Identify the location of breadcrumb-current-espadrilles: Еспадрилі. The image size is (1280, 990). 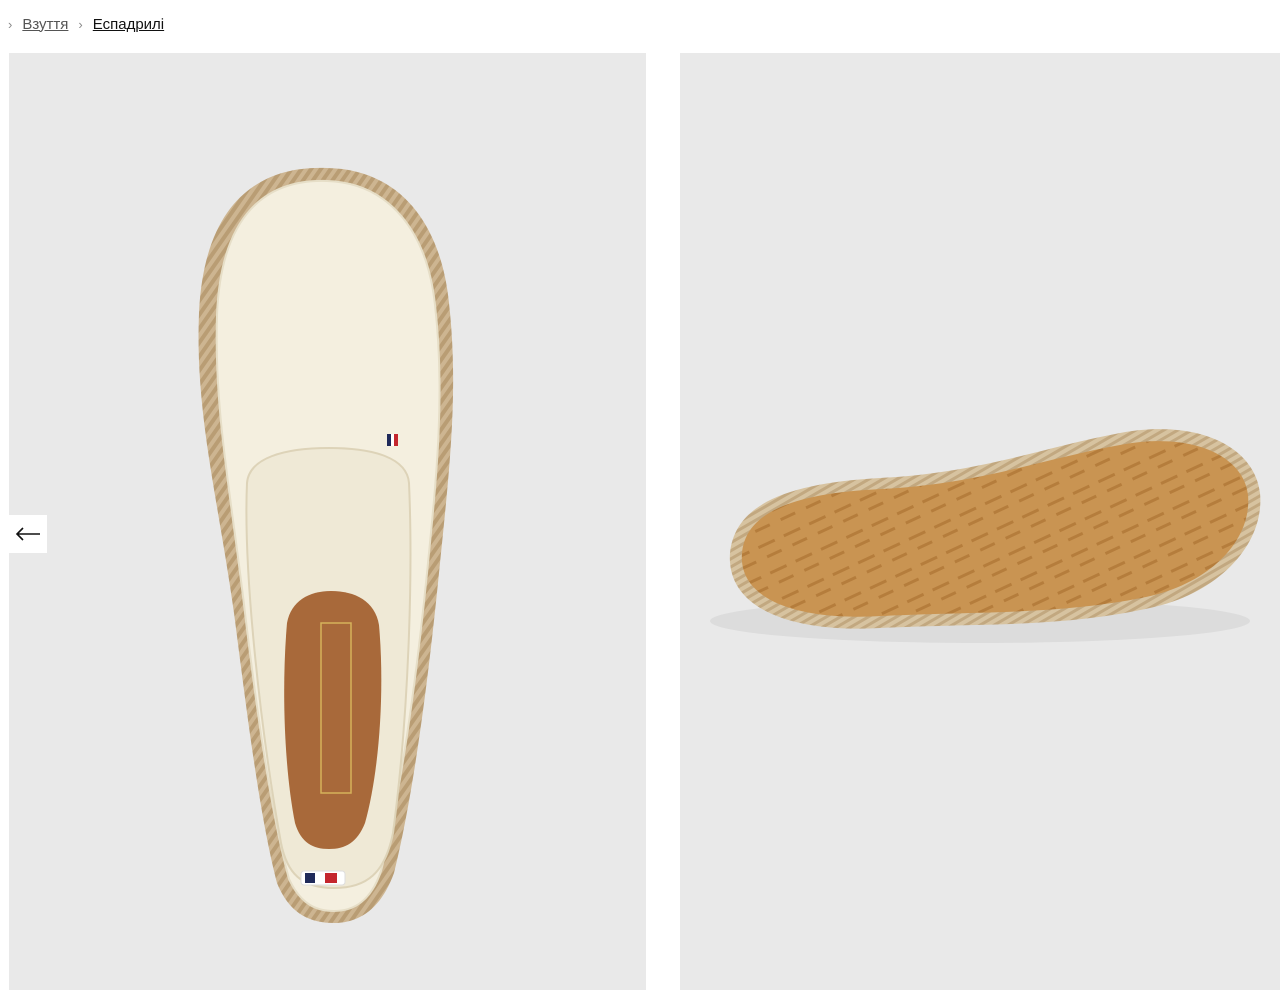
(128, 24).